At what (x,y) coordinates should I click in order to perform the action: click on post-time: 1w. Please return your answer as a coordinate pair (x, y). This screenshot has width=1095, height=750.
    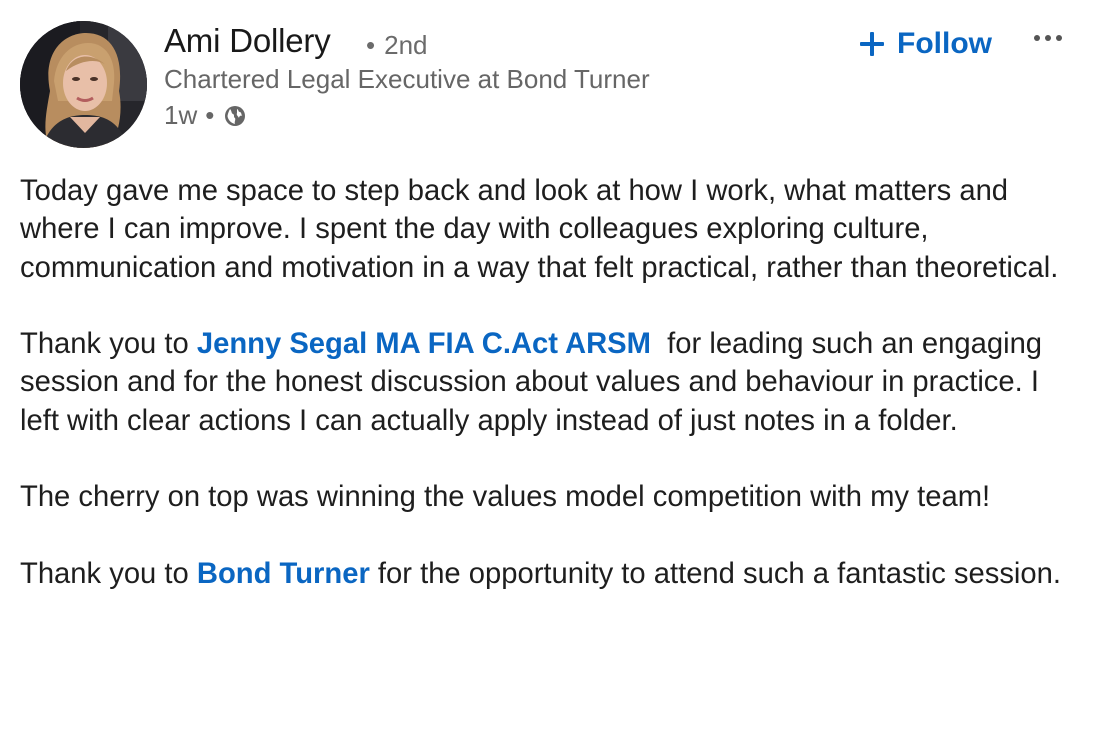
    Looking at the image, I should click on (181, 115).